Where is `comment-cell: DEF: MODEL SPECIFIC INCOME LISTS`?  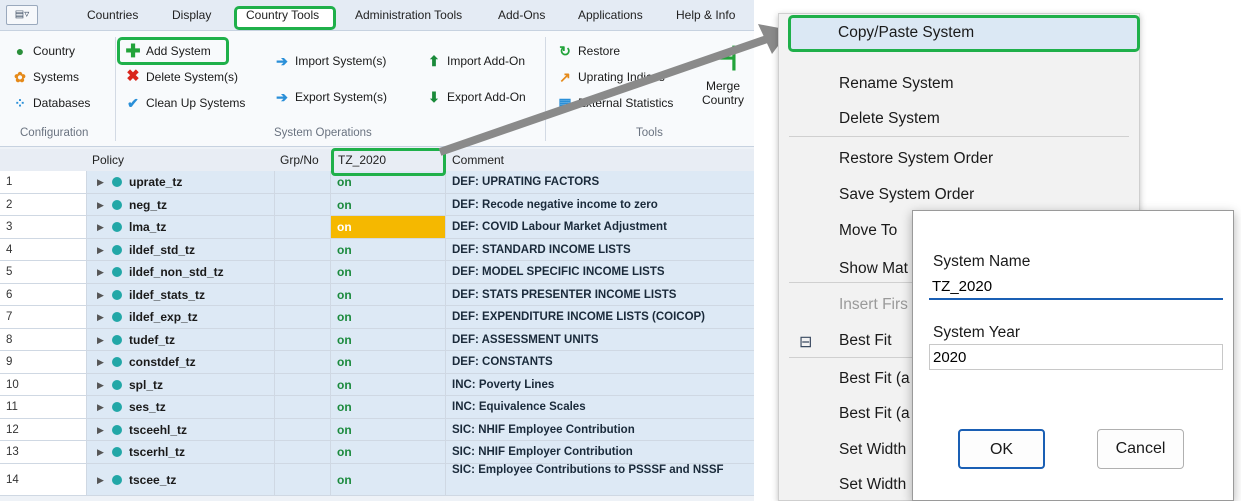 comment-cell: DEF: MODEL SPECIFIC INCOME LISTS is located at coordinates (600, 272).